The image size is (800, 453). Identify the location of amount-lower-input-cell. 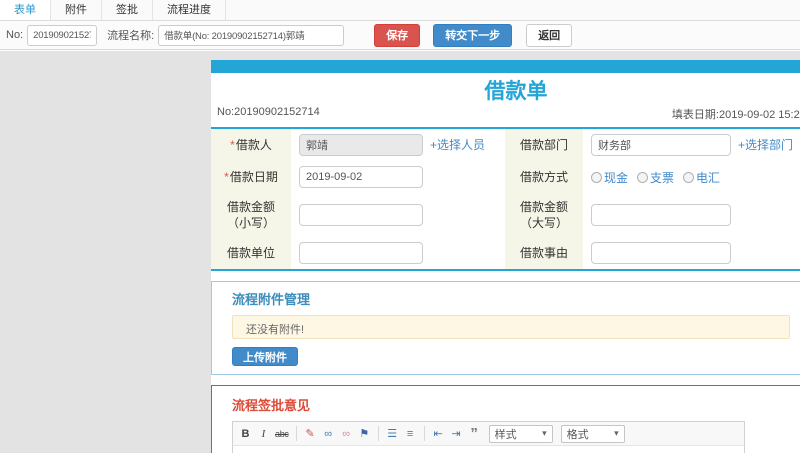
(398, 215).